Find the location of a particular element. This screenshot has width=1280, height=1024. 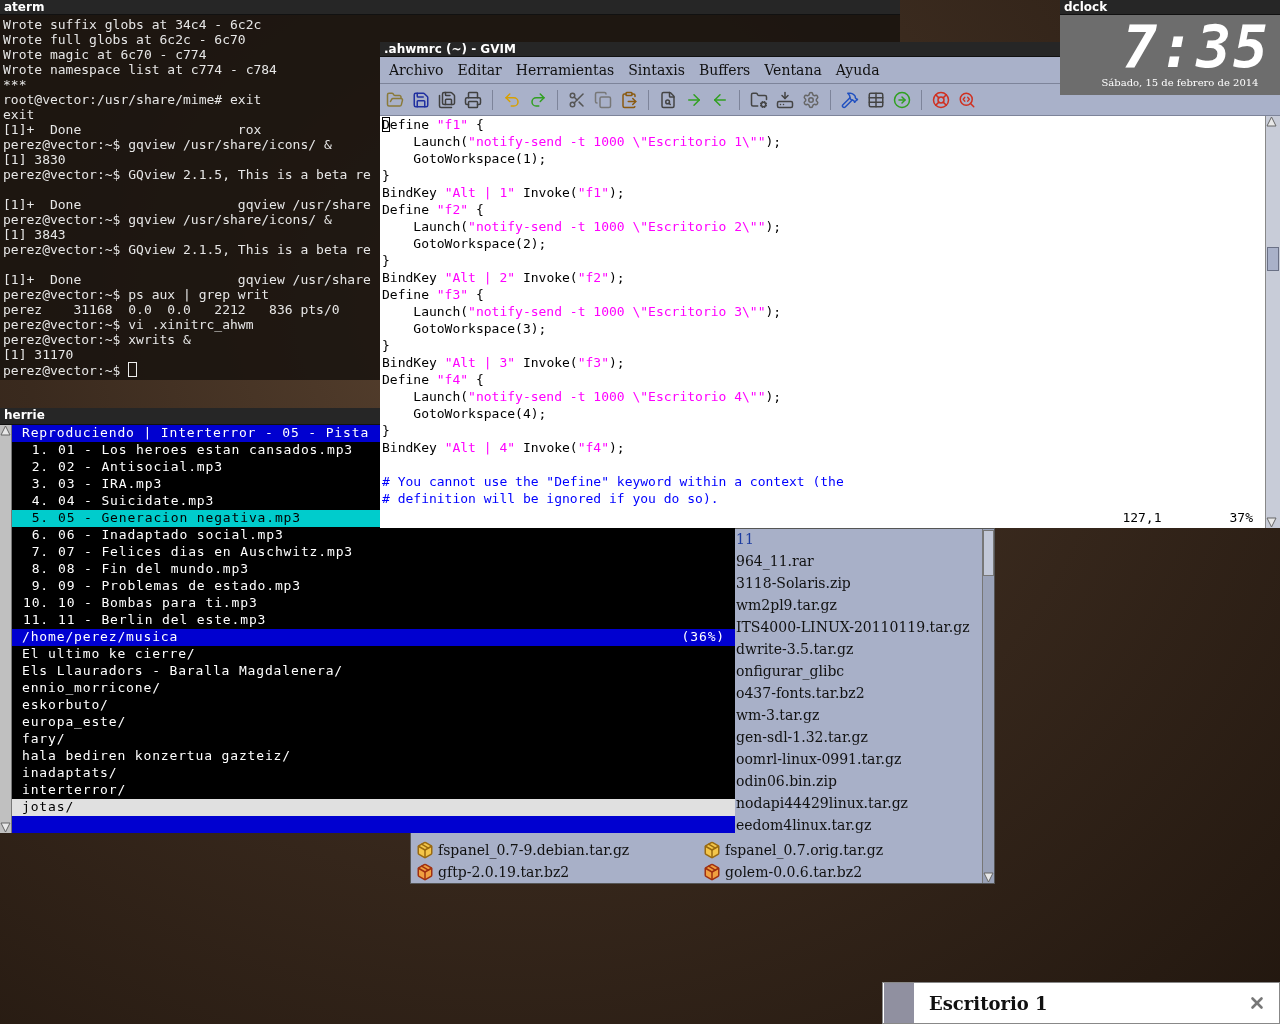

file-name: dwrite-3.5.tar.gz is located at coordinates (795, 652).